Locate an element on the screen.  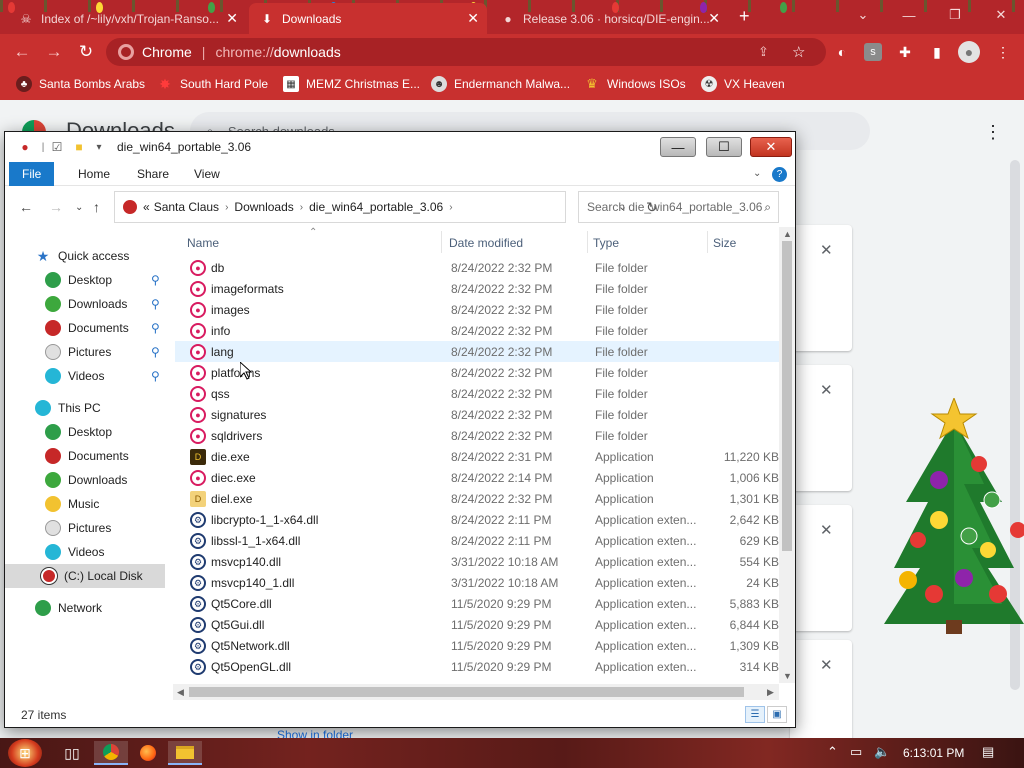
volume-icon: 🔈 is located at coordinates (882, 752).